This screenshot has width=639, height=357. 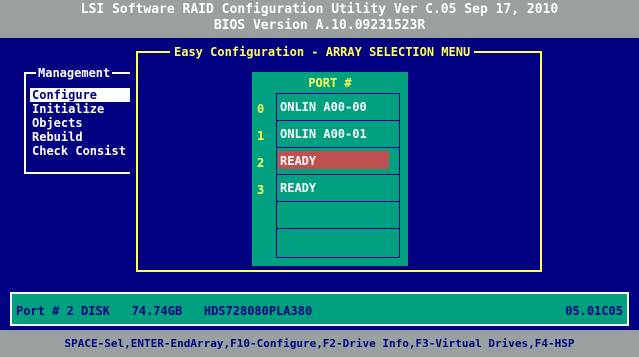 What do you see at coordinates (80, 95) in the screenshot?
I see `menu-item-configure: Configure` at bounding box center [80, 95].